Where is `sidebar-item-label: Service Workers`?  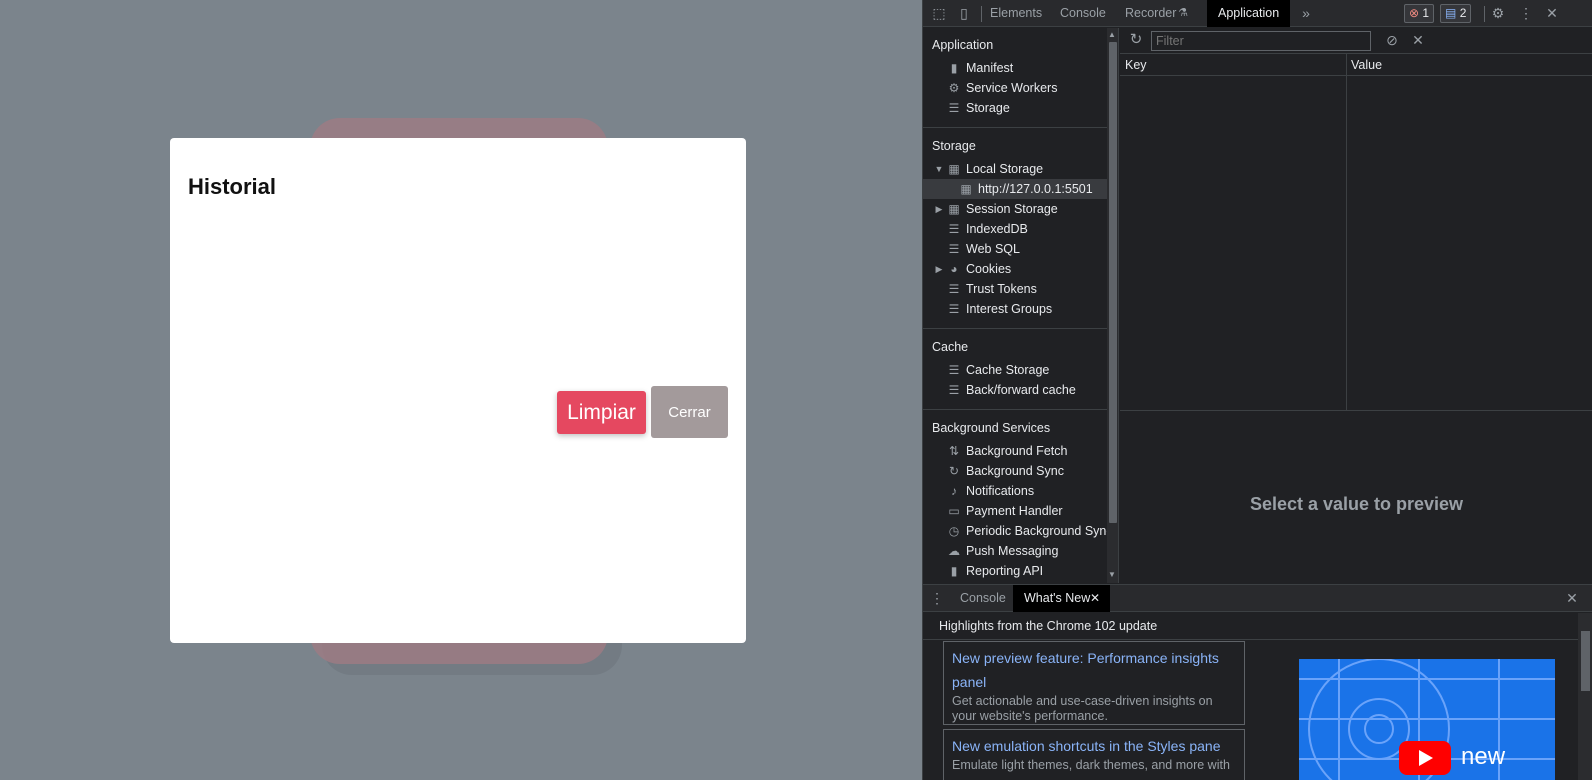
sidebar-item-label: Service Workers is located at coordinates (1012, 88).